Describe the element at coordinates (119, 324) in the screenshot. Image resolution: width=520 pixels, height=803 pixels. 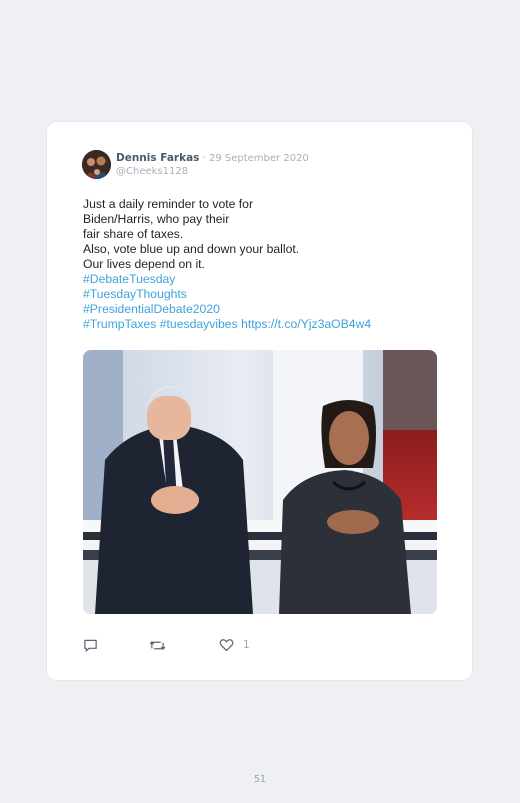
I see `hashtag-trump-taxes: #TrumpTaxes` at that location.